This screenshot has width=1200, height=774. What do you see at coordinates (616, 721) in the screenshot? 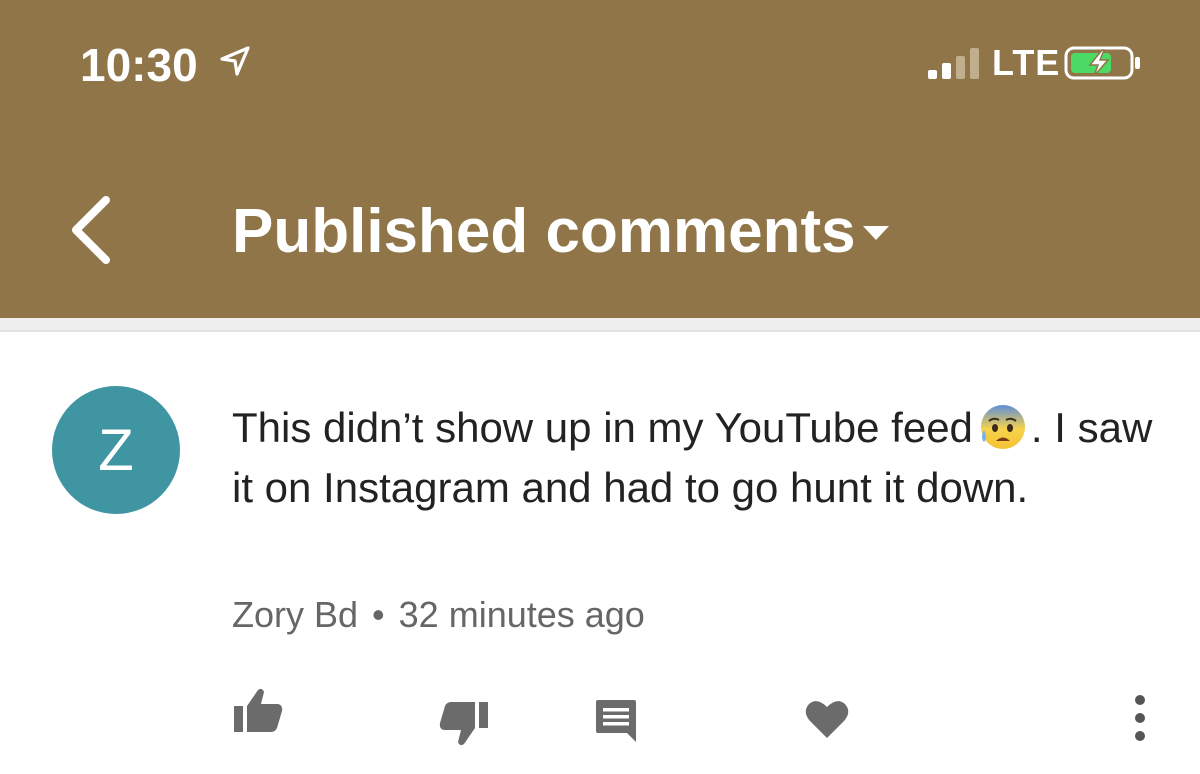
I see `reply-icon` at bounding box center [616, 721].